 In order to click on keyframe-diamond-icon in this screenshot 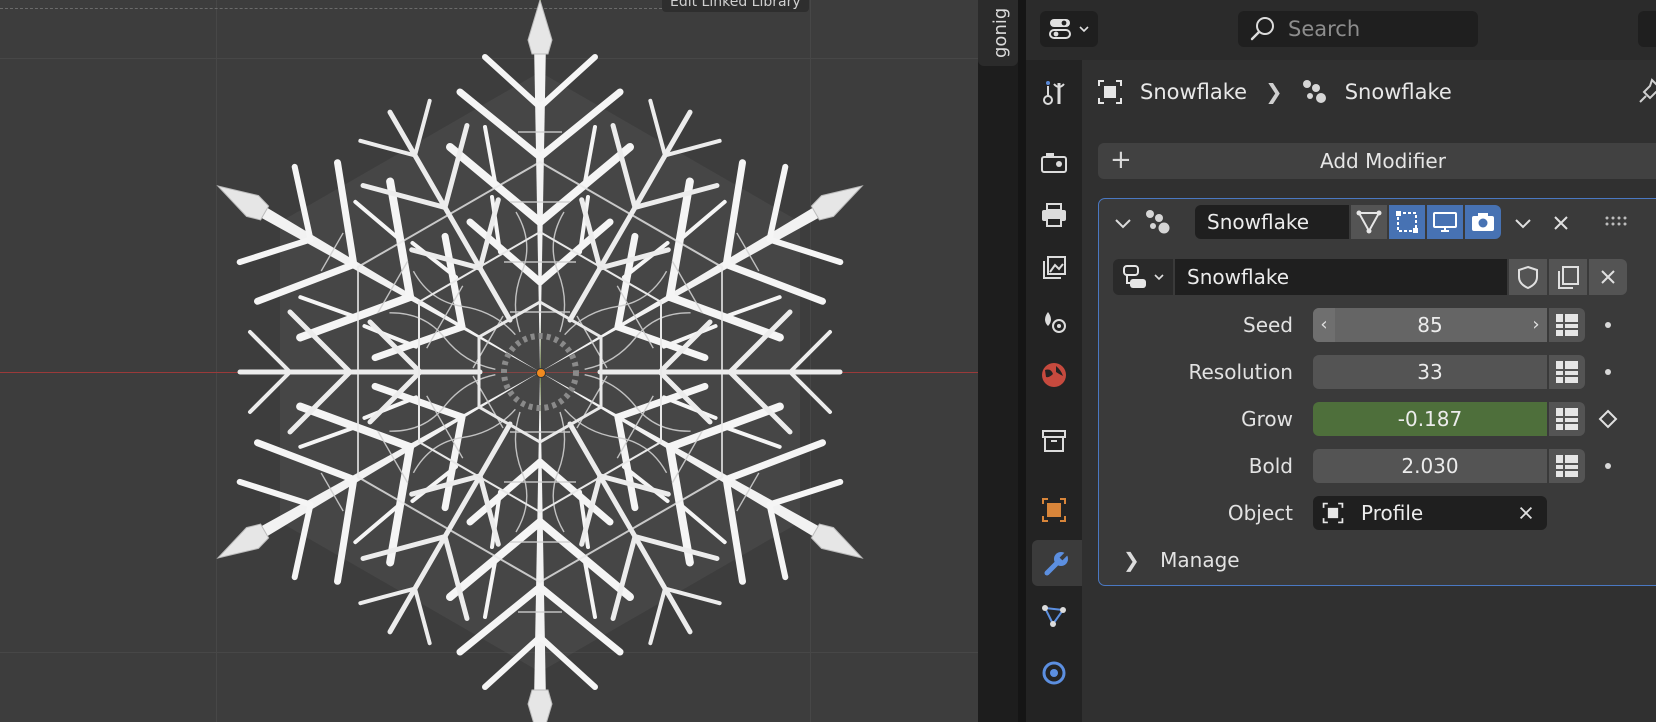, I will do `click(1608, 419)`.